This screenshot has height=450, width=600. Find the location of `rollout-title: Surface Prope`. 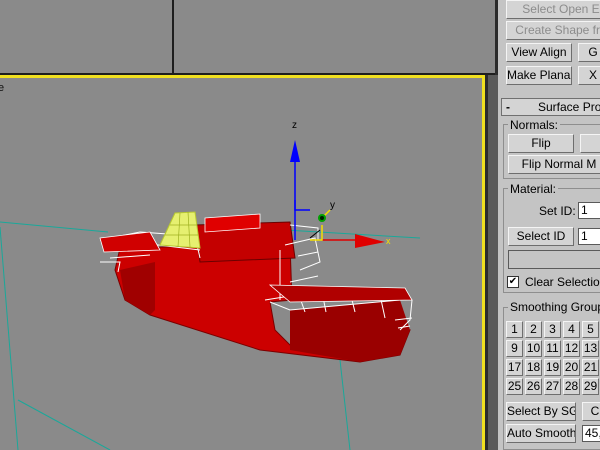

rollout-title: Surface Prope is located at coordinates (569, 107).